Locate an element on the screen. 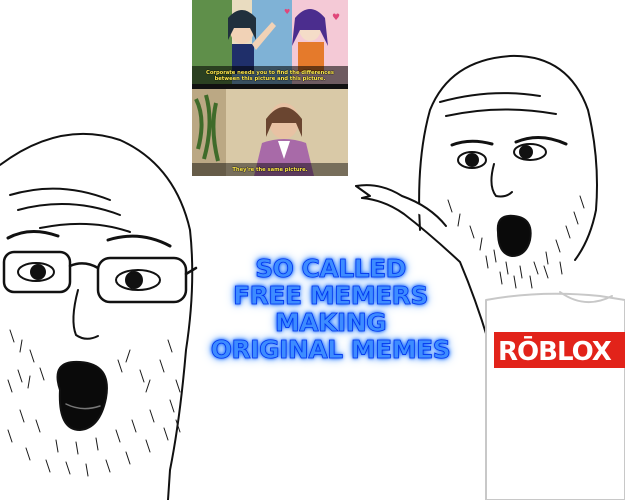 This screenshot has height=500, width=625. shirt-logo-text: RŌBLOX is located at coordinates (555, 351).